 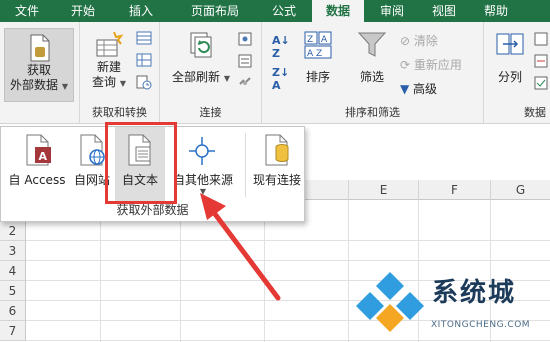 What do you see at coordinates (407, 41) in the screenshot?
I see `clear-filter-icon: ⊘` at bounding box center [407, 41].